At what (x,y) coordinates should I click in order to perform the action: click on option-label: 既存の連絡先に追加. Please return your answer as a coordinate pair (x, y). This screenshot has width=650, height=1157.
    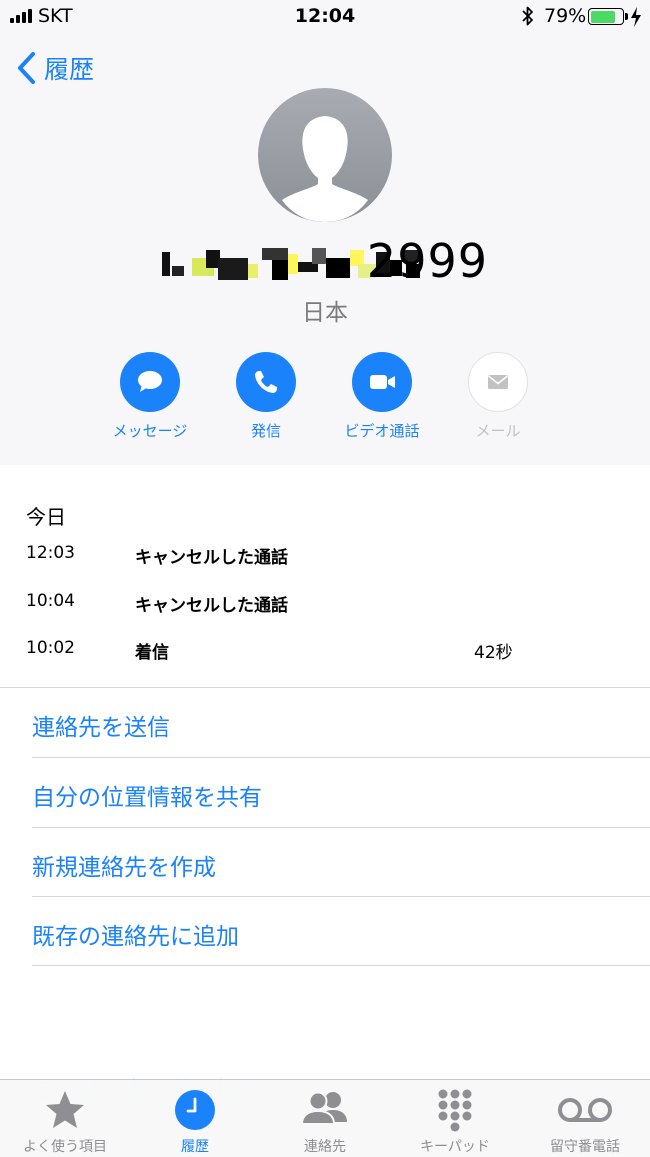
    Looking at the image, I should click on (135, 937).